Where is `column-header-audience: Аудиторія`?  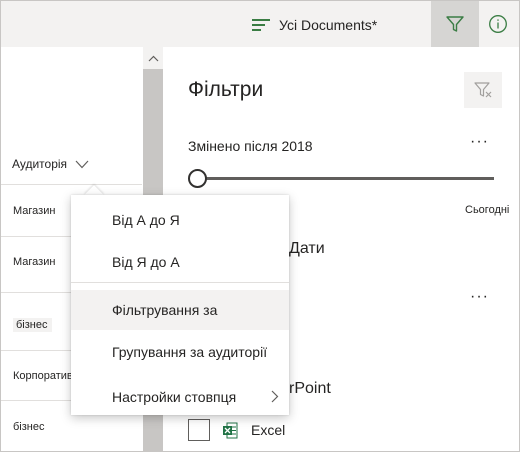 column-header-audience: Аудиторія is located at coordinates (50, 164).